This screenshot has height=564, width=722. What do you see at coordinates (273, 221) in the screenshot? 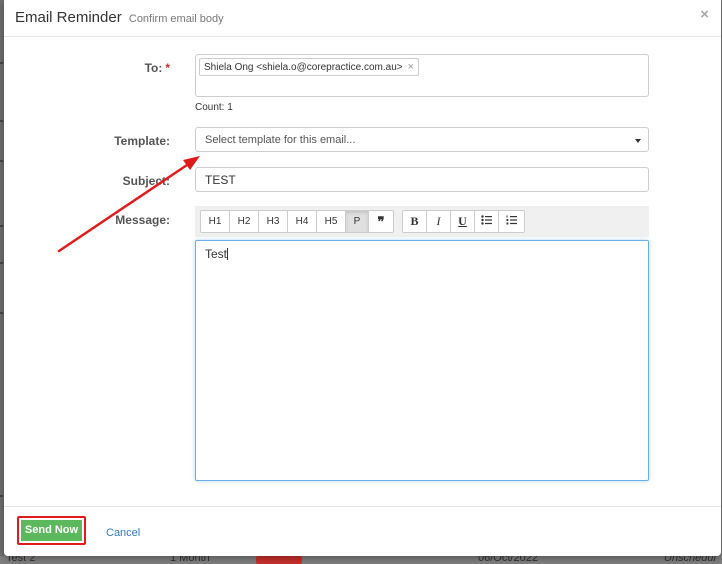
I see `h3-button: H3` at bounding box center [273, 221].